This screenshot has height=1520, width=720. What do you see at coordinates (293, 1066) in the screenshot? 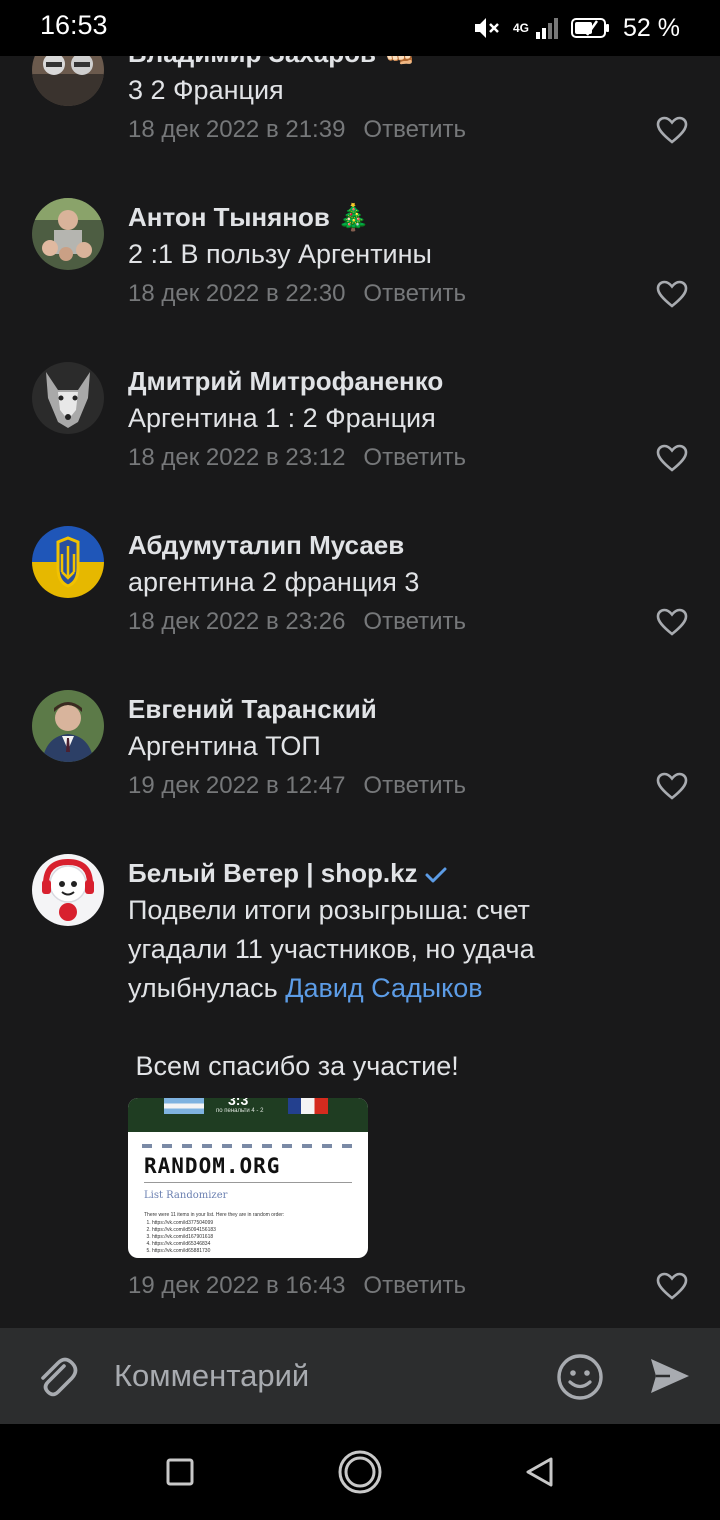
I see `comment-text-line: Всем спасибо за участие!` at bounding box center [293, 1066].